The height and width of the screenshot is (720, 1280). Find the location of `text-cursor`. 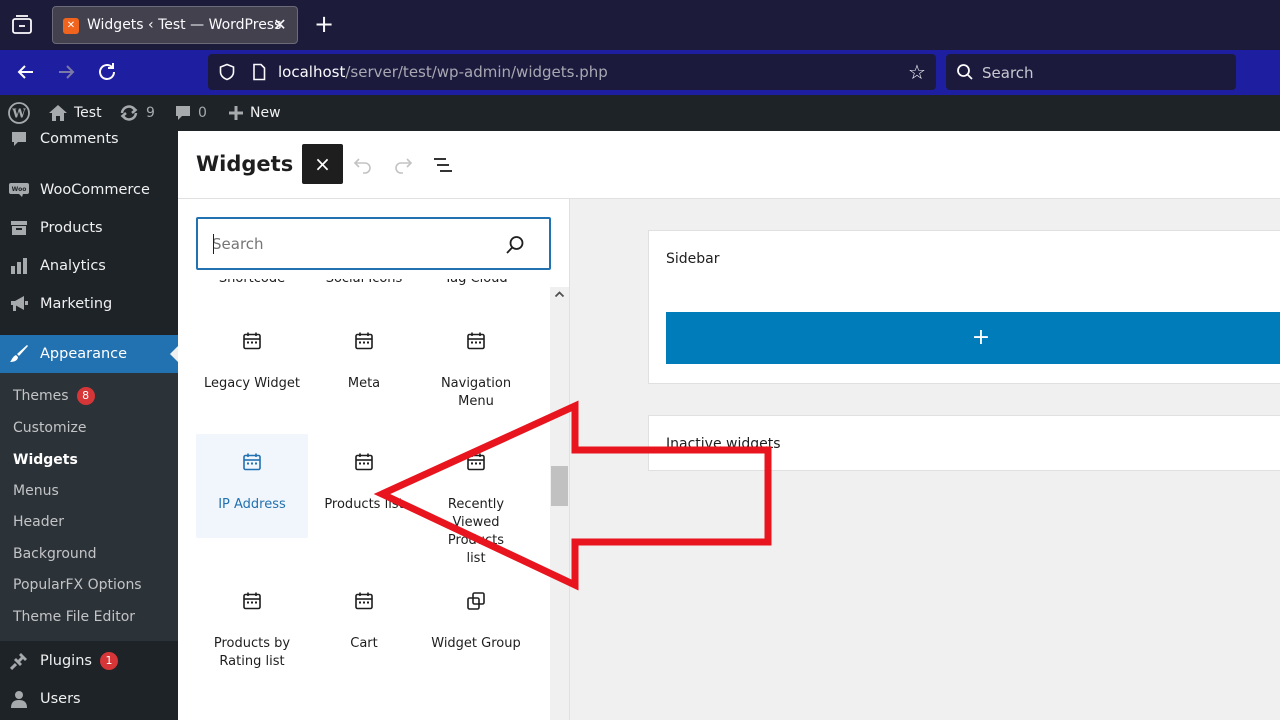

text-cursor is located at coordinates (213, 244).